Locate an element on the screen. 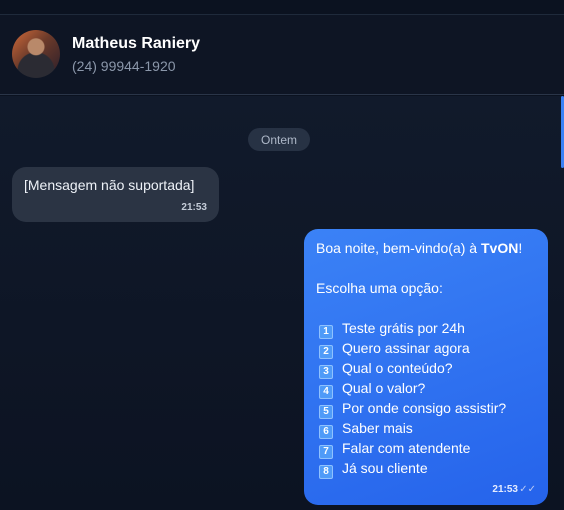  option-label: Qual o valor? is located at coordinates (384, 388).